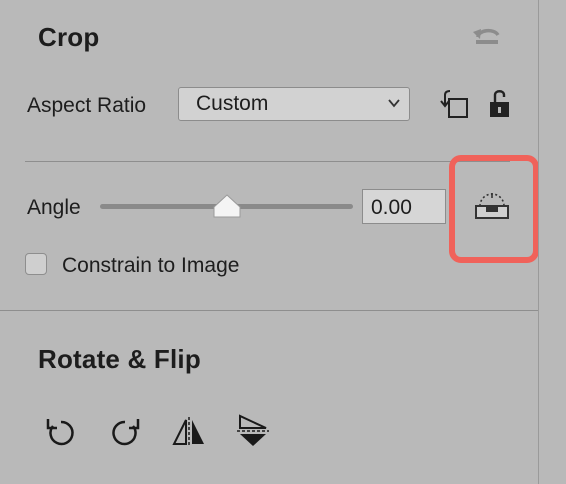  I want to click on constrain-label: Constrain to Image, so click(151, 265).